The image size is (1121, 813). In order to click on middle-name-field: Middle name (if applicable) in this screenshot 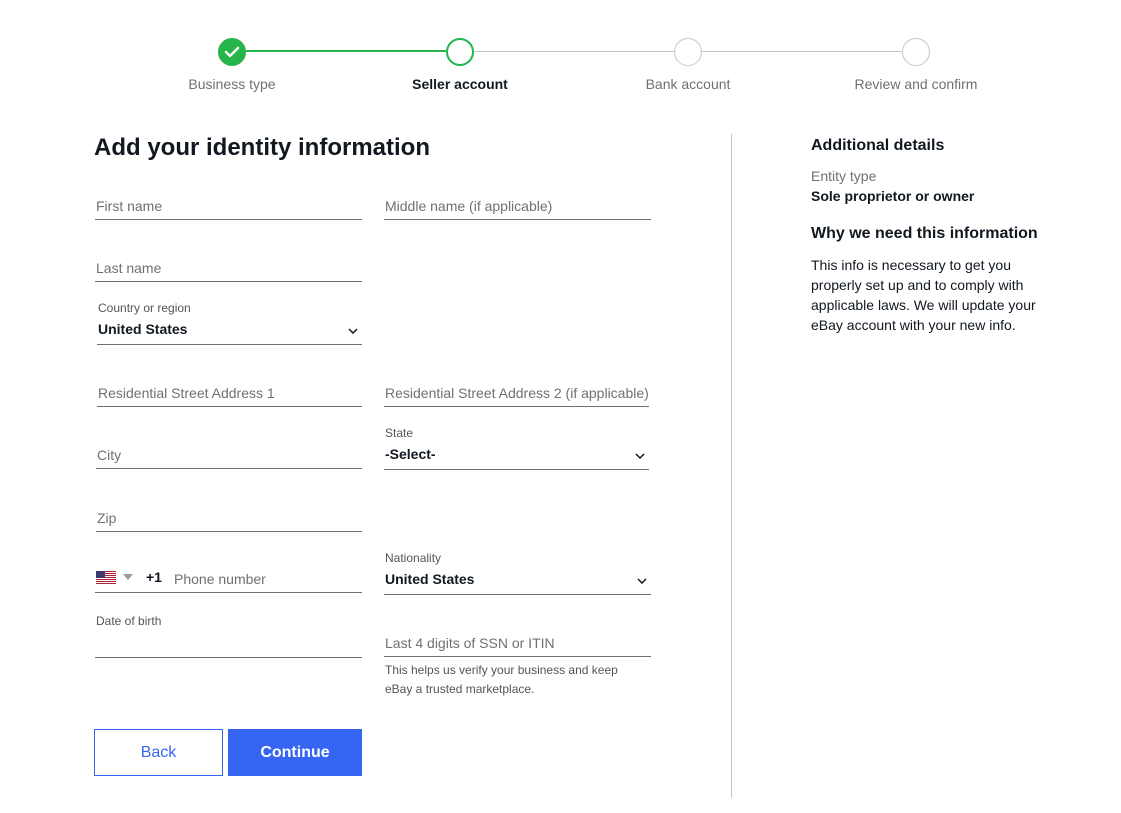, I will do `click(517, 206)`.